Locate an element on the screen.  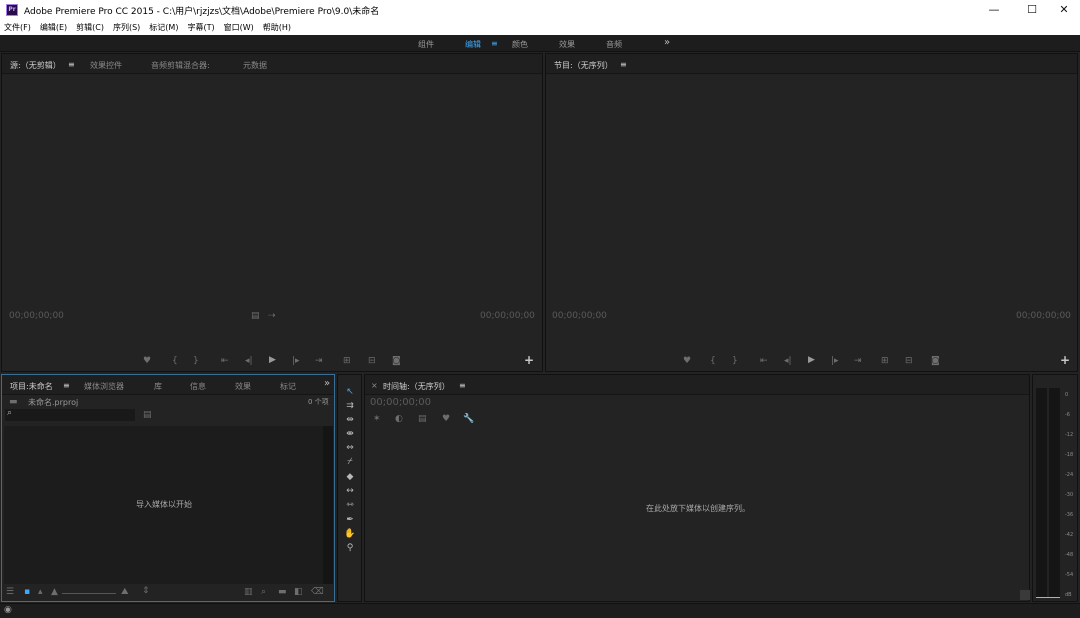
selection-tool-icon: ↖ is located at coordinates (350, 392).